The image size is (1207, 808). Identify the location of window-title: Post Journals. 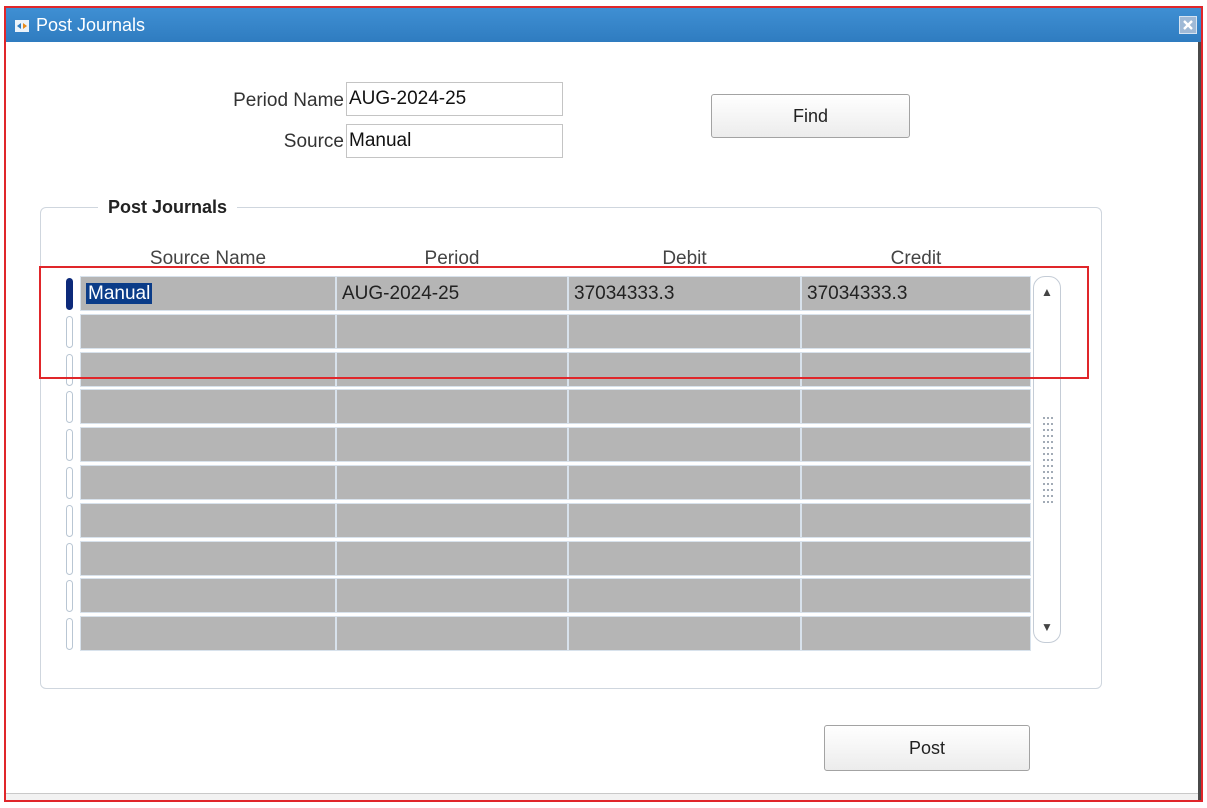
(91, 25).